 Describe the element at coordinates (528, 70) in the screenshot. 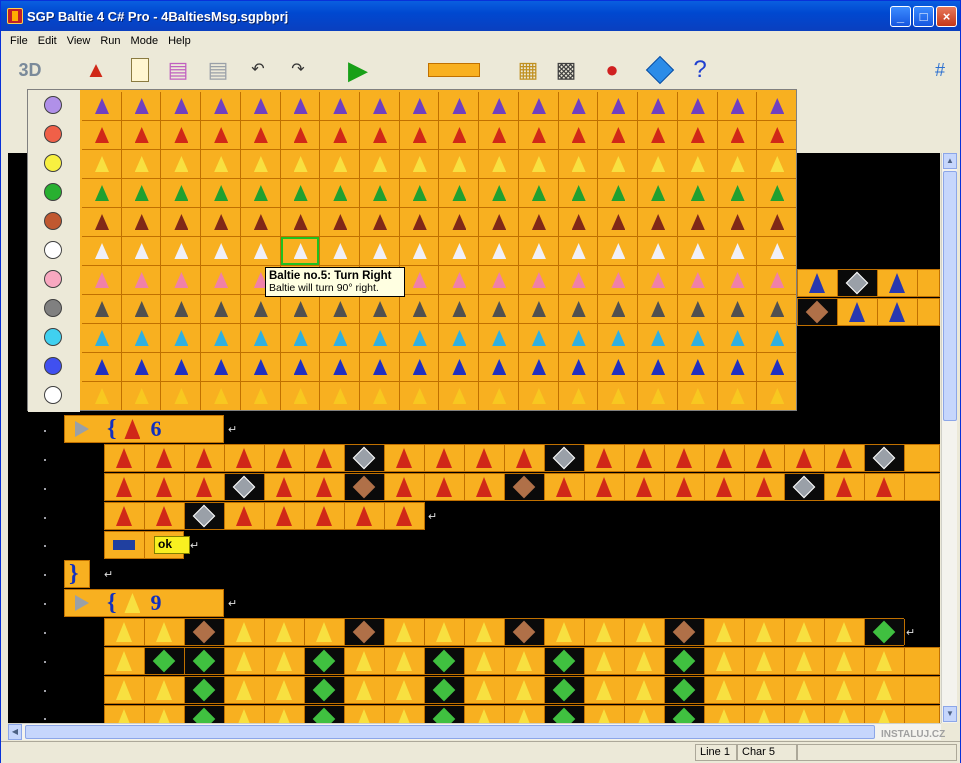

I see `pages-button: ▦` at that location.